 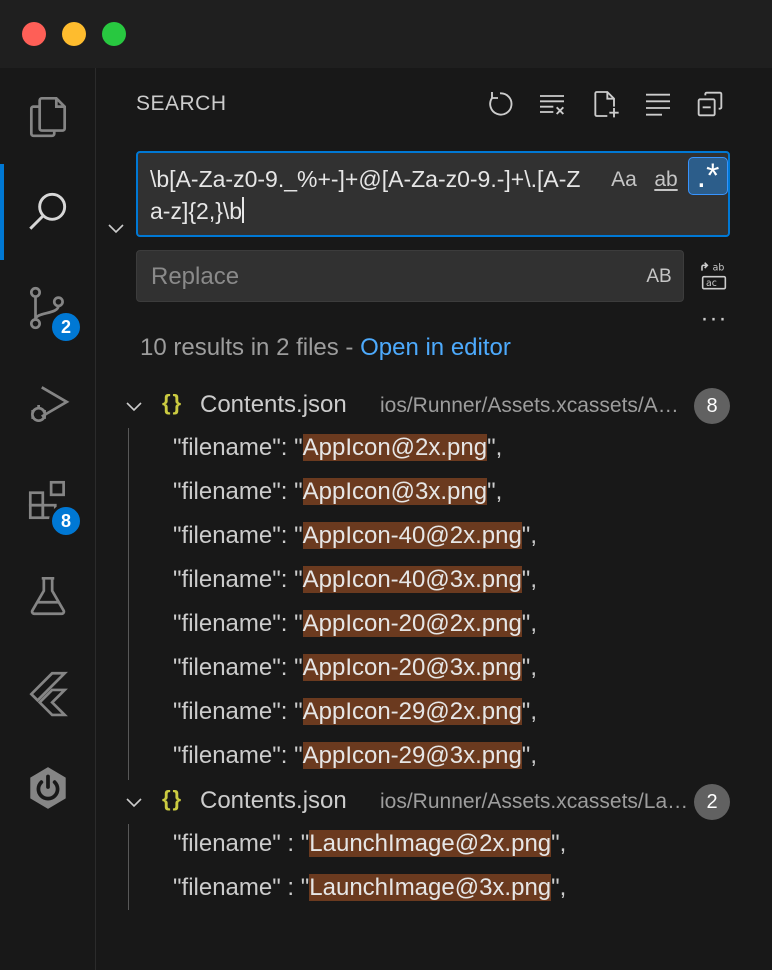 I want to click on more-options-button: ···, so click(x=714, y=319).